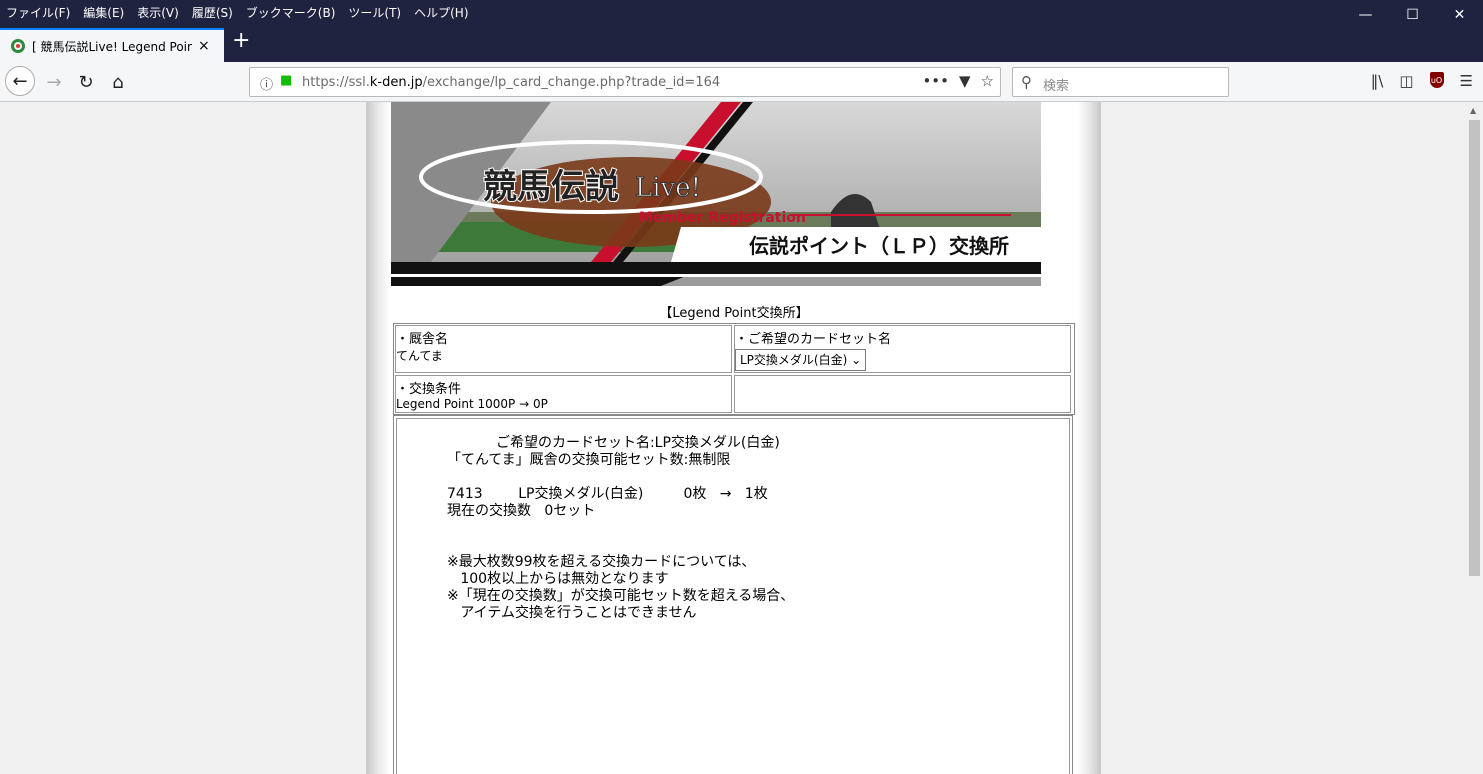 This screenshot has width=1483, height=774. I want to click on search-placeholder: 検索, so click(1056, 86).